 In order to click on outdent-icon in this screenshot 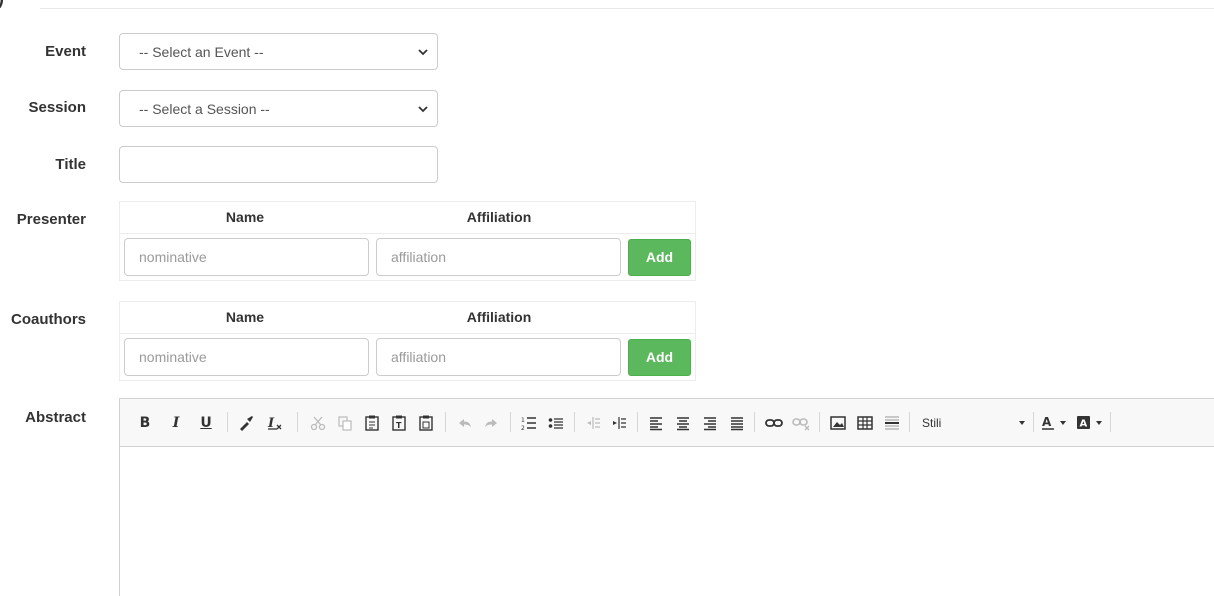, I will do `click(593, 423)`.